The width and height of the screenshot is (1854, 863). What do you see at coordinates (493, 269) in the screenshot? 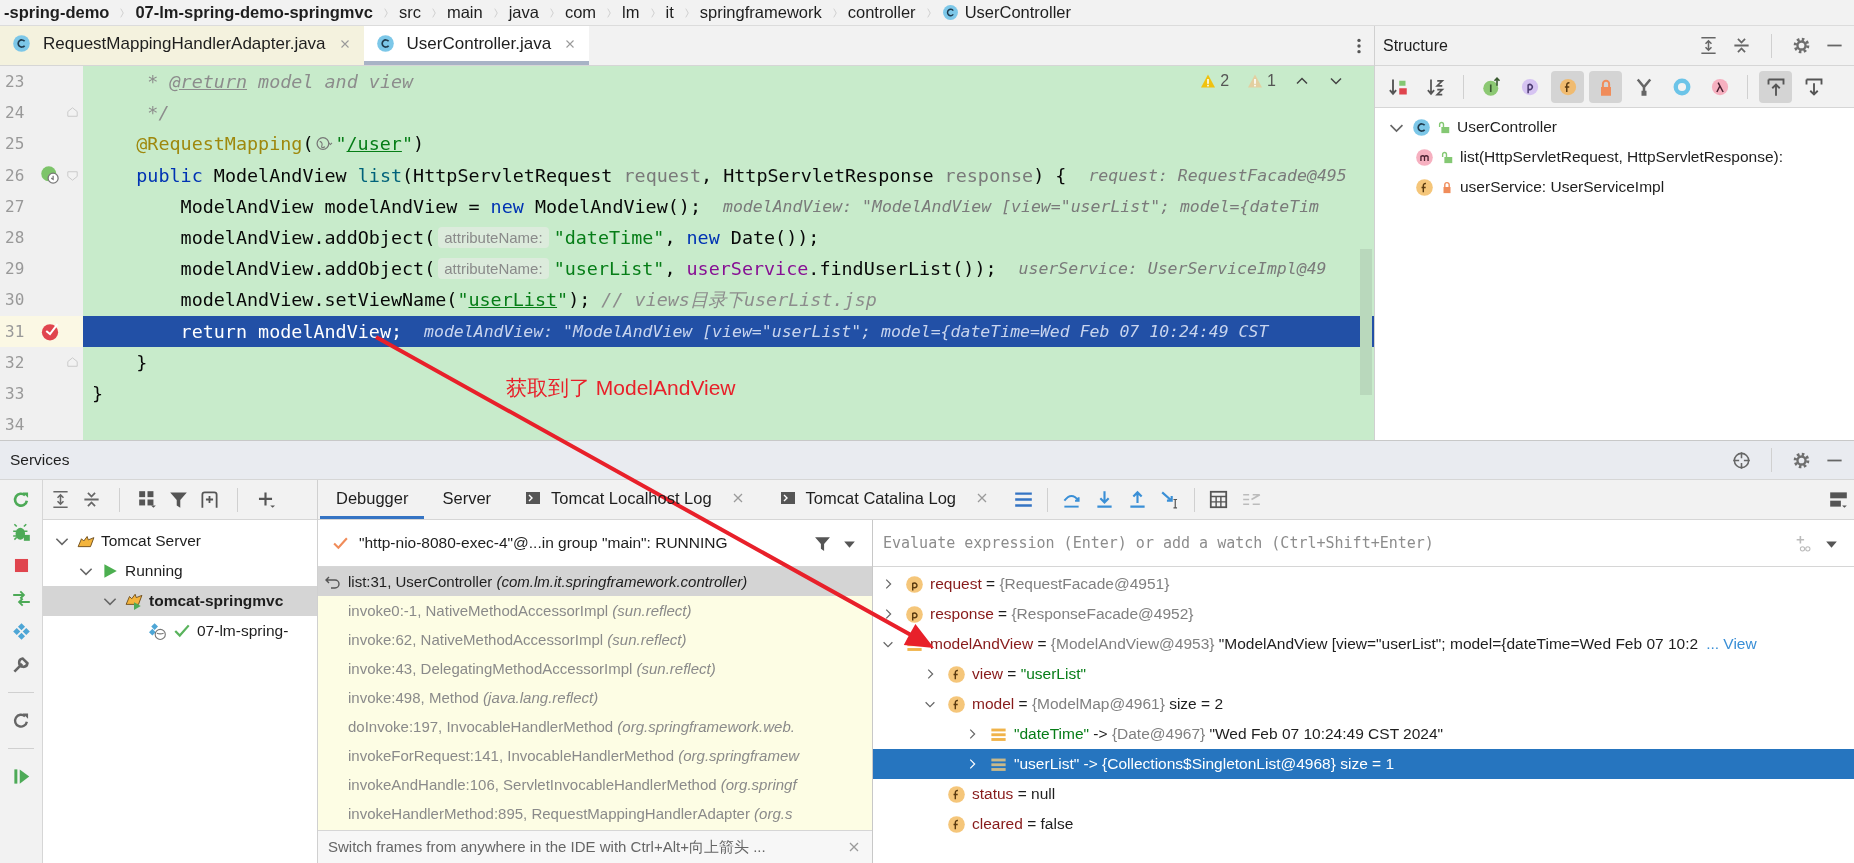
I see `parameter-hint: attributeName:` at bounding box center [493, 269].